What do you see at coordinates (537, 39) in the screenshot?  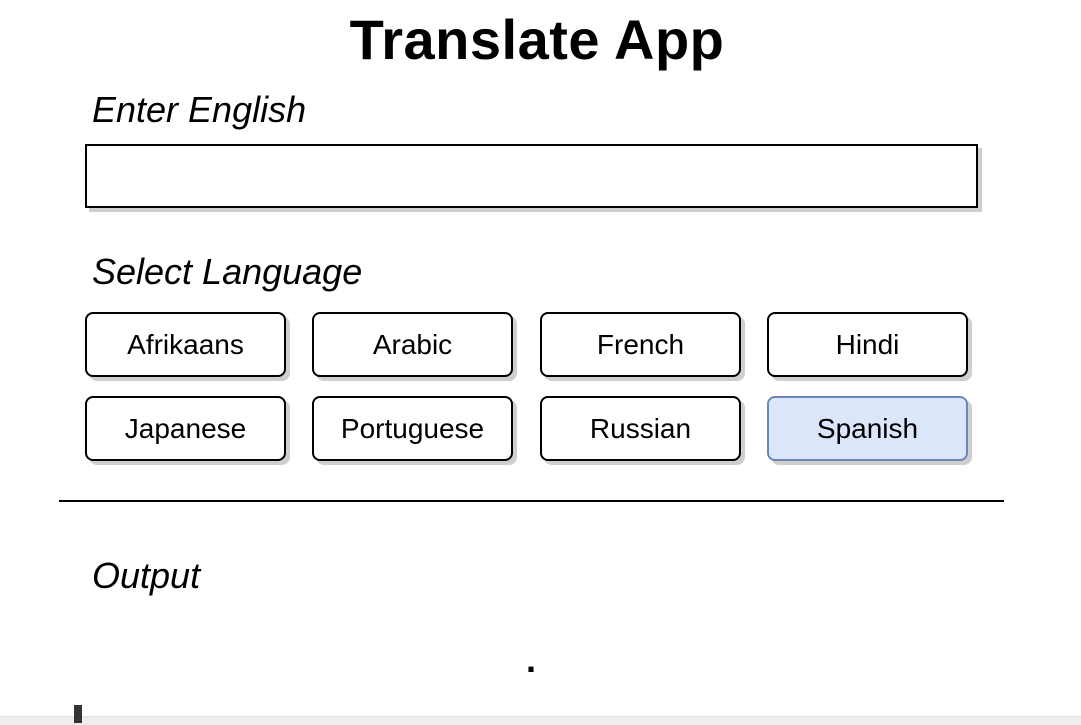 I see `page-title: Translate App` at bounding box center [537, 39].